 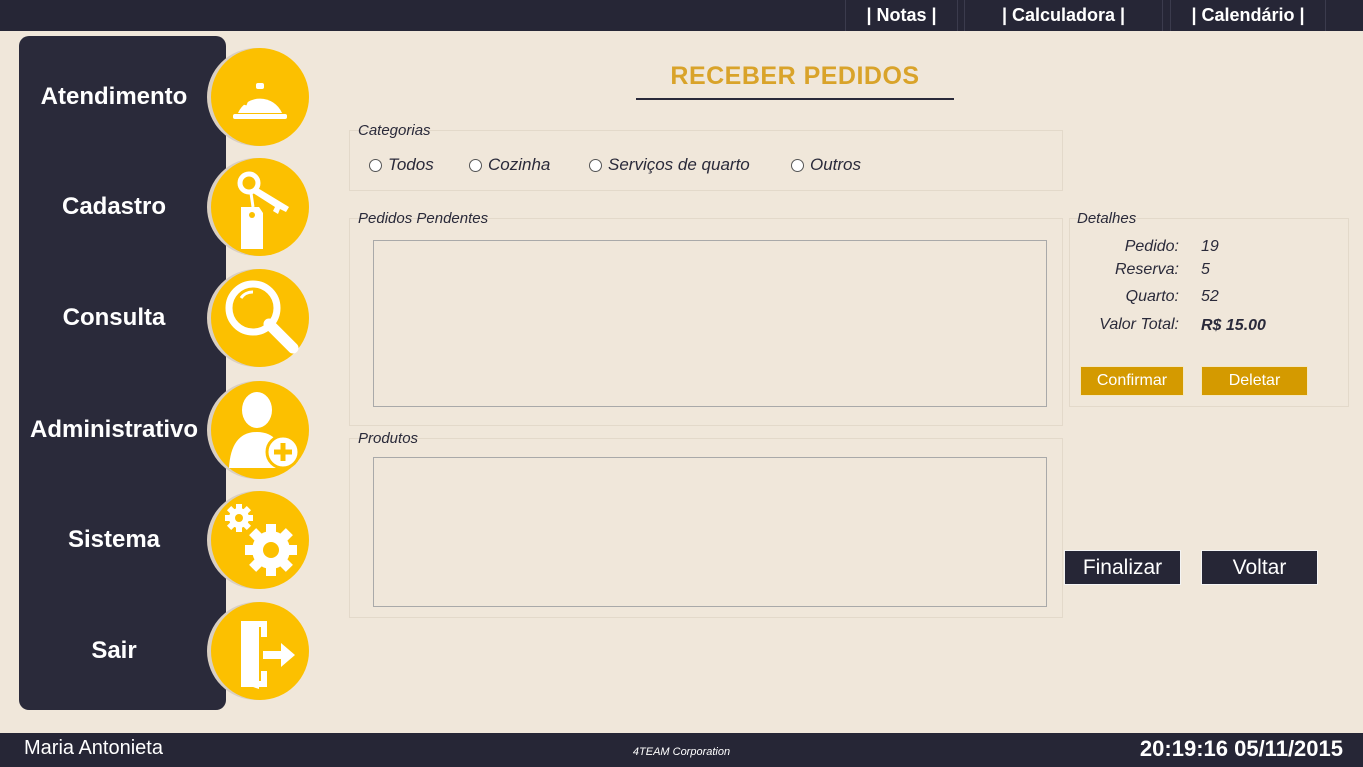 What do you see at coordinates (795, 81) in the screenshot?
I see `page-title: RECEBER PEDIDOS` at bounding box center [795, 81].